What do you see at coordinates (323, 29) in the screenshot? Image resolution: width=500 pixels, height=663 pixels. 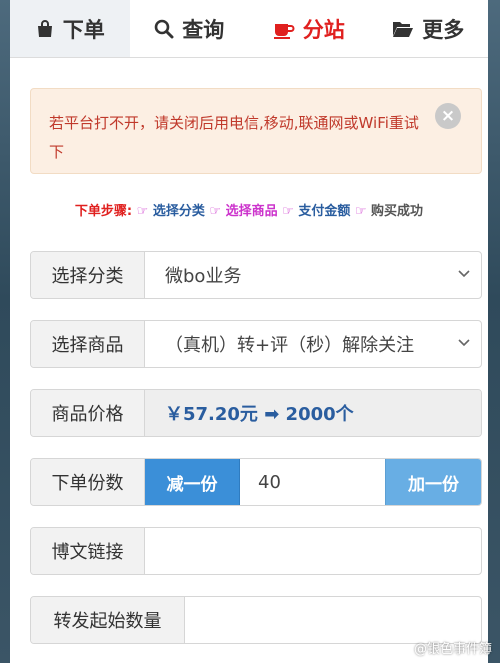 I see `tab-substation-label: 分站` at bounding box center [323, 29].